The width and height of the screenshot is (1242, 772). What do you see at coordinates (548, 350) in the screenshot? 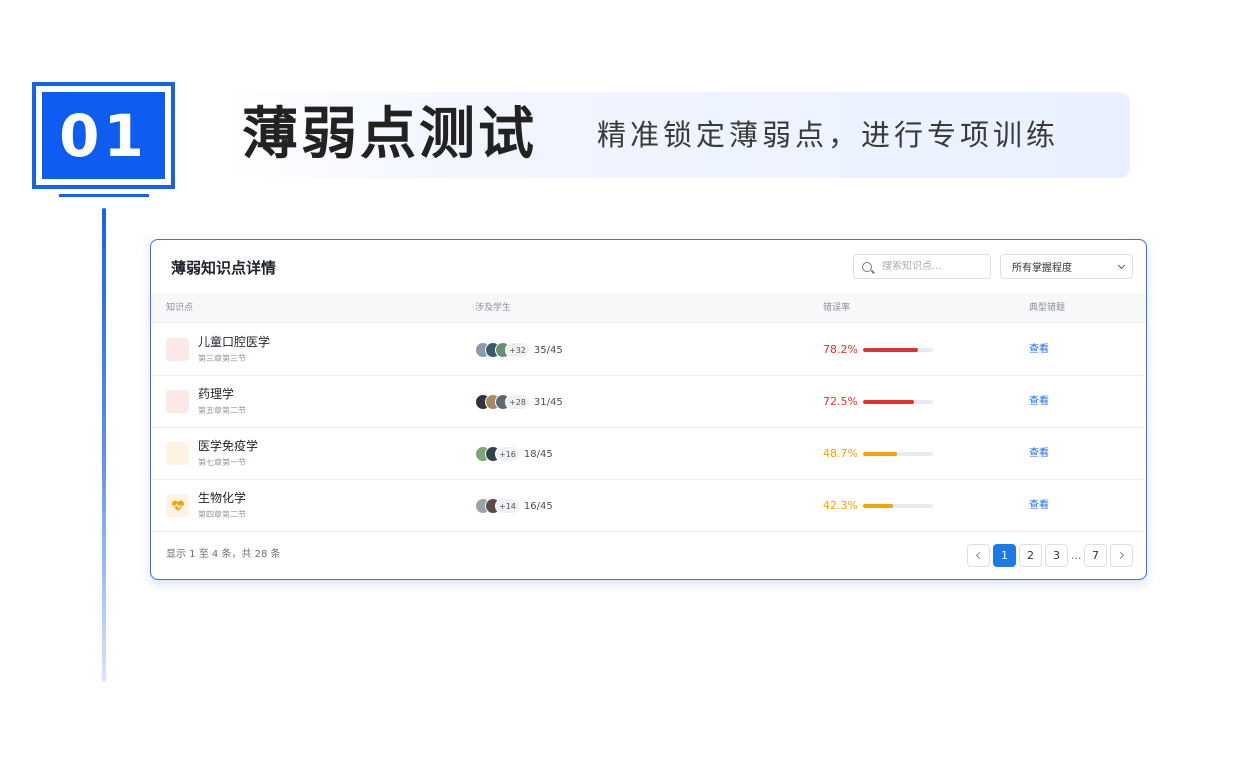
I see `students-ratio: 35/45` at bounding box center [548, 350].